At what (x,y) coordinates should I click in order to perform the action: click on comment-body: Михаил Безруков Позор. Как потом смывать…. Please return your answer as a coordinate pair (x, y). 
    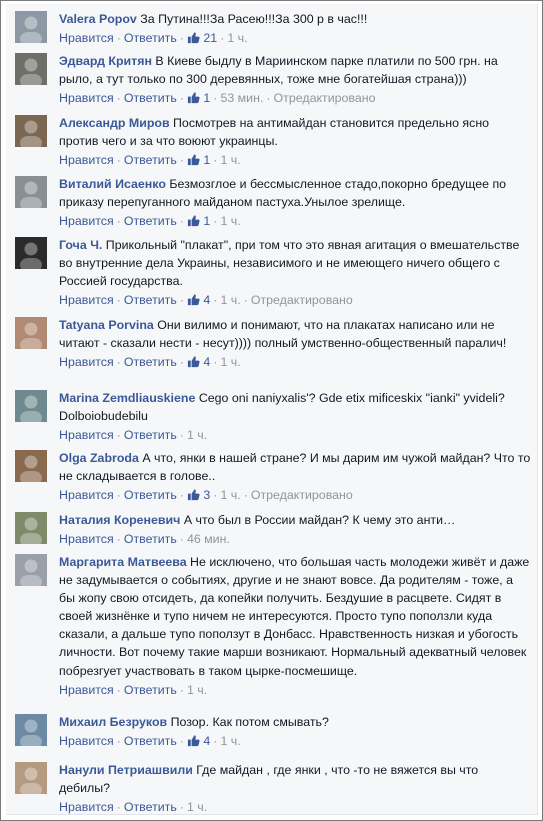
    Looking at the image, I should click on (295, 732).